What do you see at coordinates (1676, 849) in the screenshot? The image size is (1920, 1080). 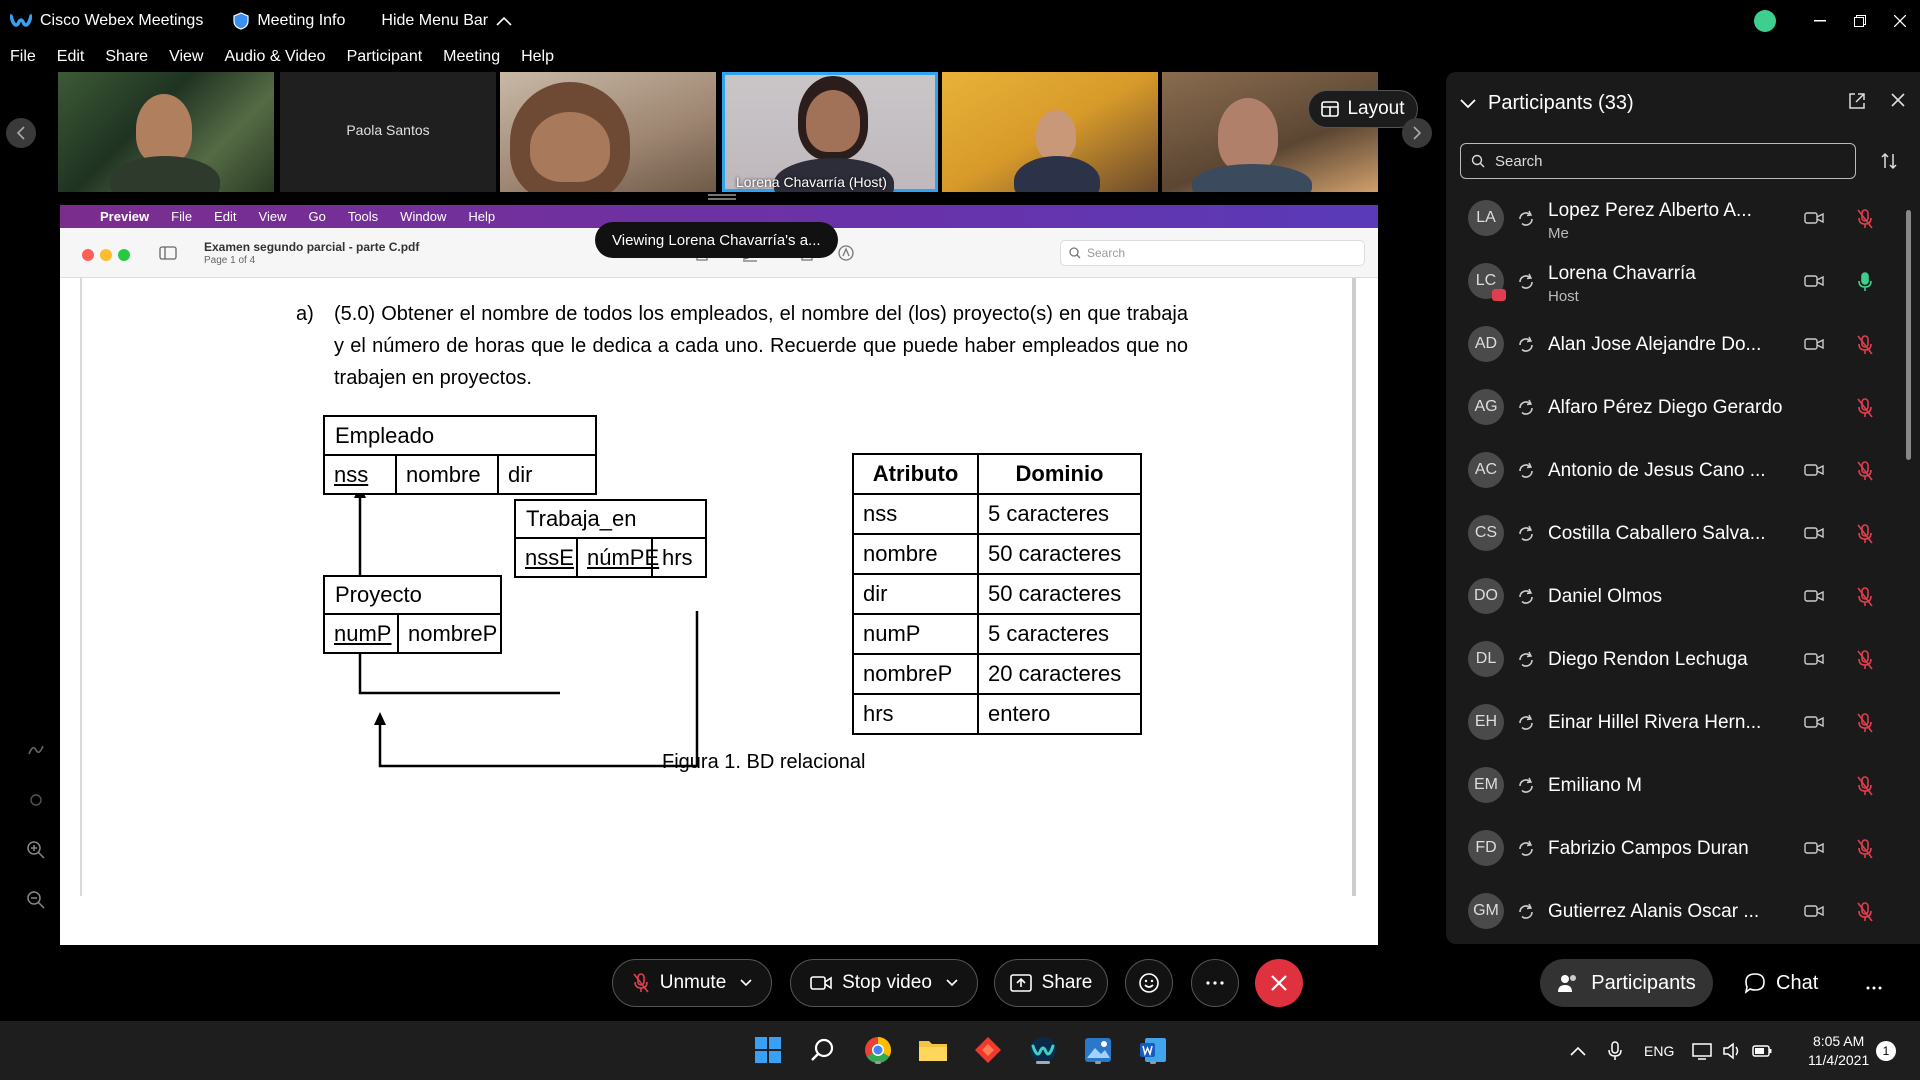 I see `participant-row: FD Fabrizio Campos Duran` at bounding box center [1676, 849].